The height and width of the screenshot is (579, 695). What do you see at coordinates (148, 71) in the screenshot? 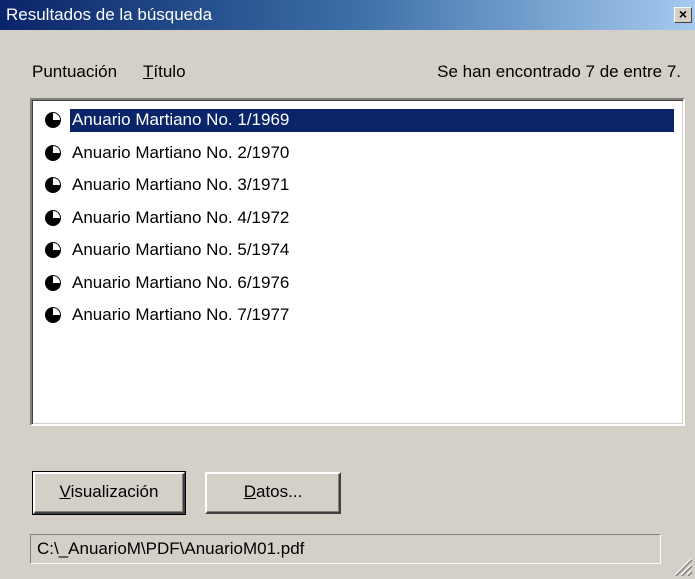
I see `title-mnemonic: T` at bounding box center [148, 71].